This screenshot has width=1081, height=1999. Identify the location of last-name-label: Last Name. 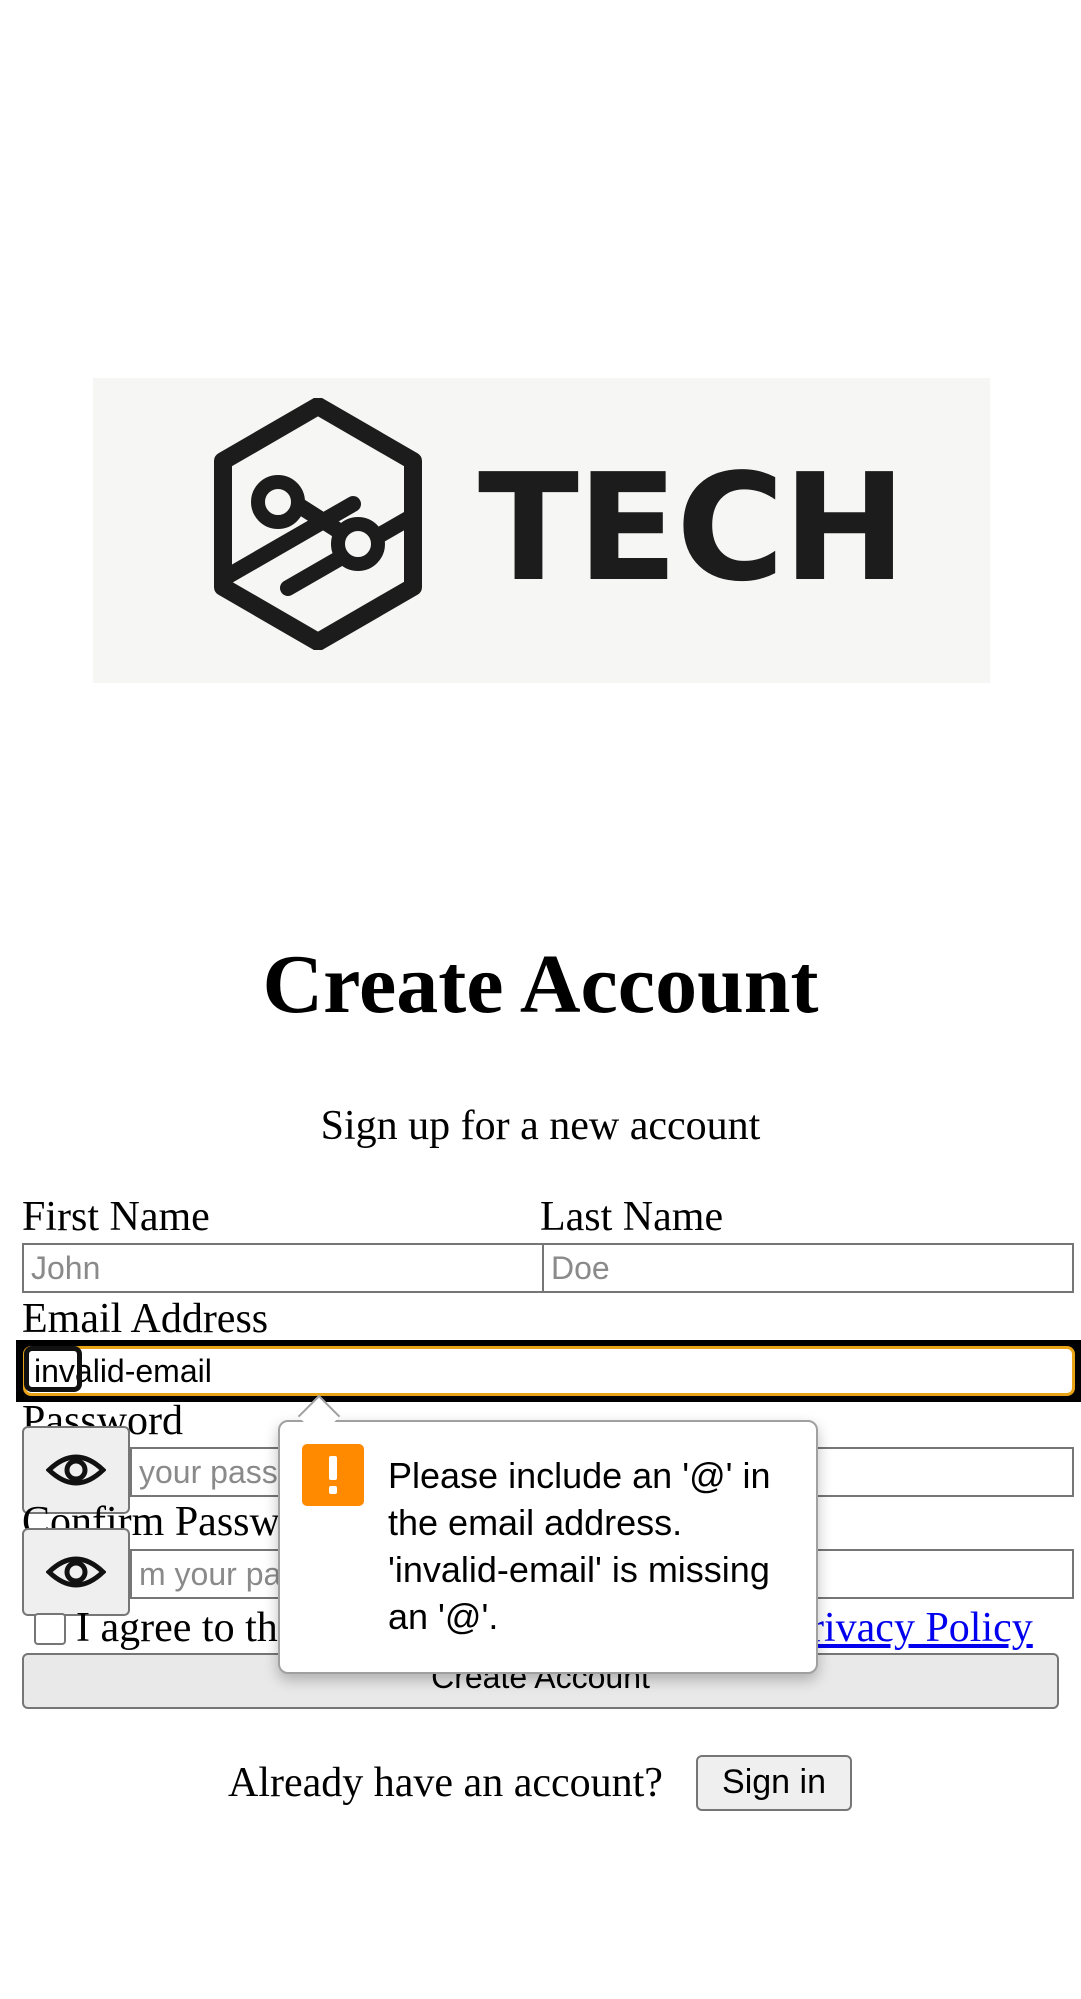
(632, 1217).